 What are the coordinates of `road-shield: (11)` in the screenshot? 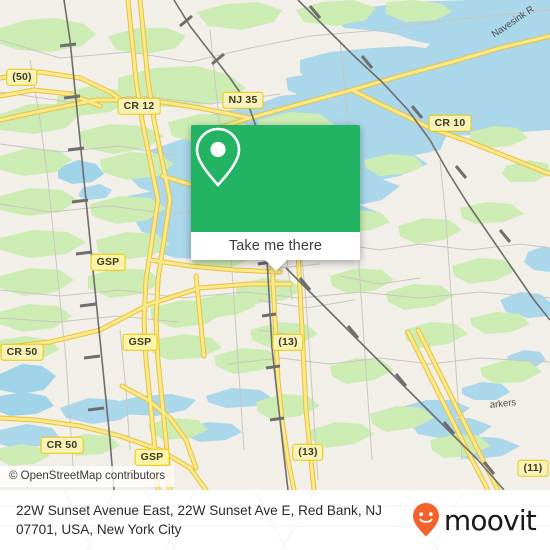 It's located at (533, 468).